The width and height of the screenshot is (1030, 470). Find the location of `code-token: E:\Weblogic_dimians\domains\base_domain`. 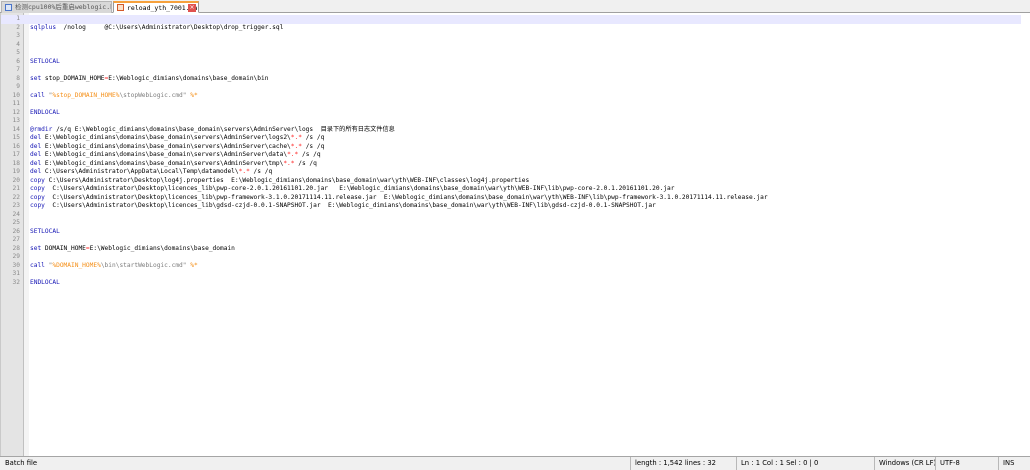

code-token: E:\Weblogic_dimians\domains\base_domain is located at coordinates (162, 248).